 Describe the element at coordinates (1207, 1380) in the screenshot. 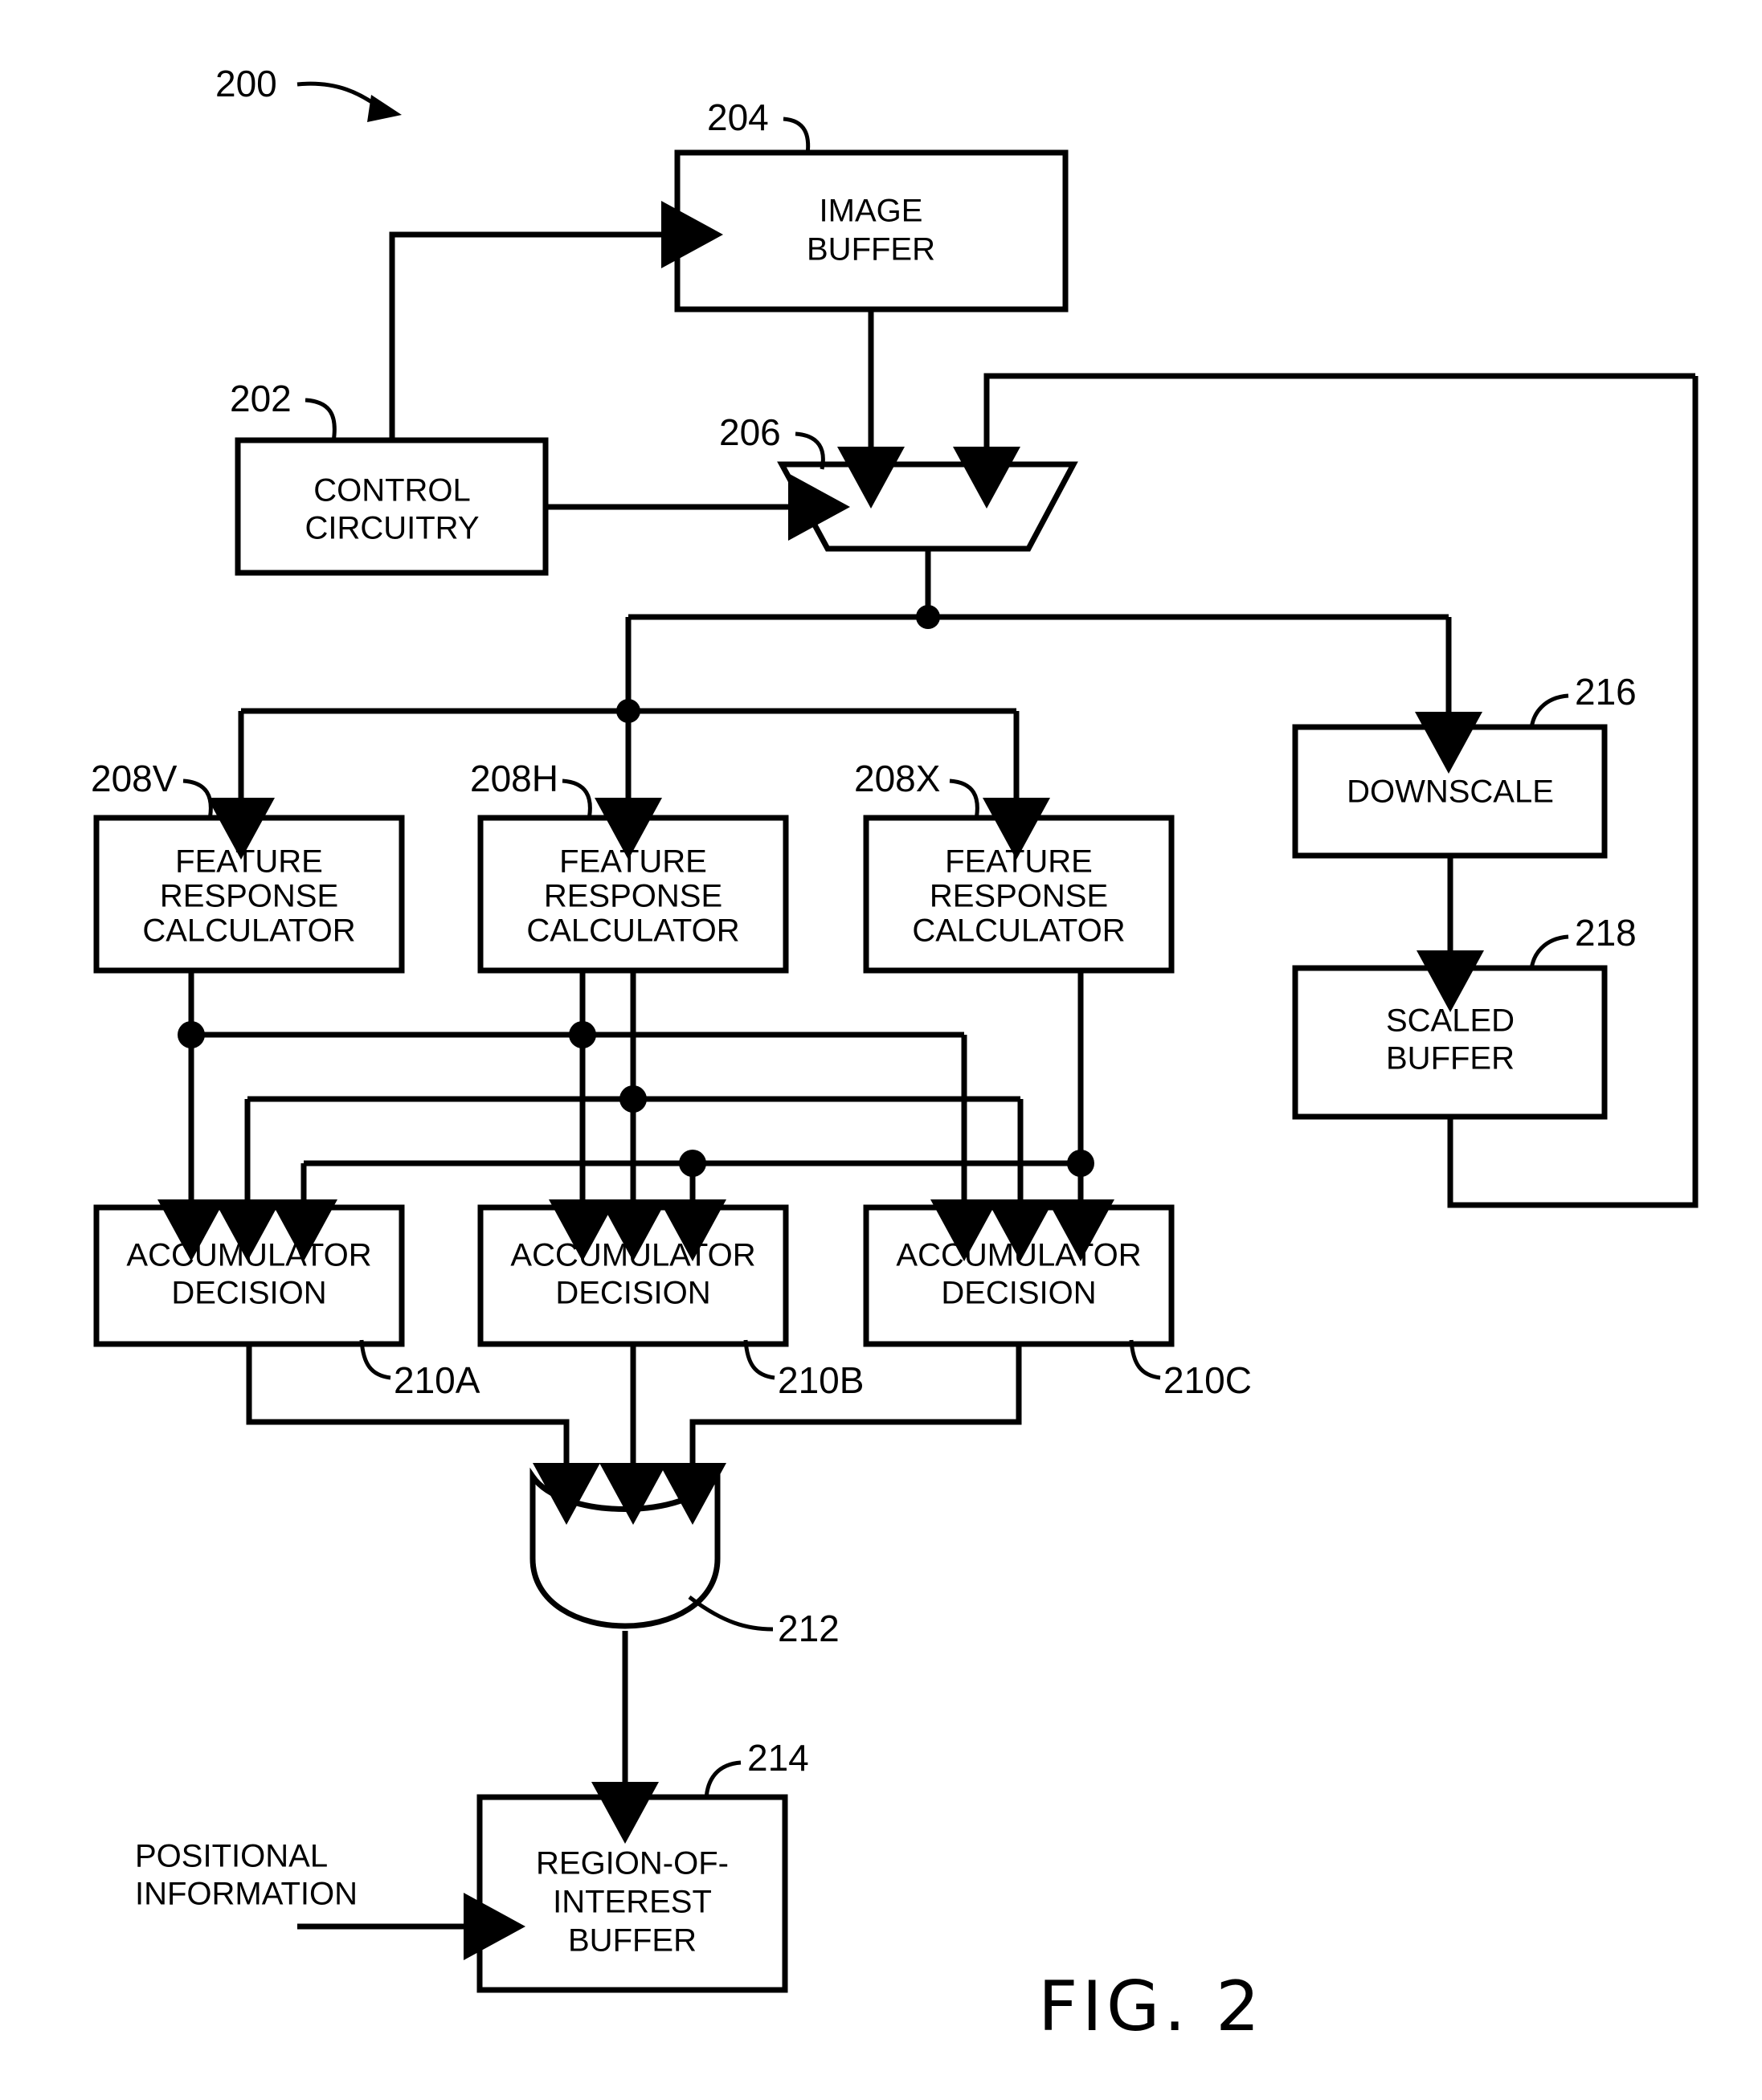

I see `ref-210c: 210C` at that location.